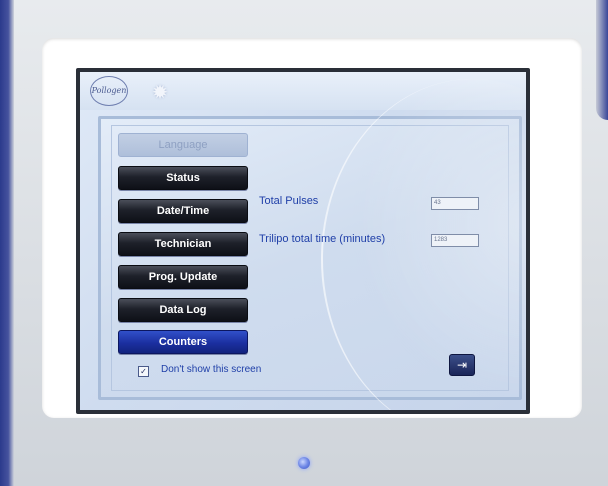 The image size is (608, 486). What do you see at coordinates (143, 371) in the screenshot?
I see `dont-show-checkbox: ✓` at bounding box center [143, 371].